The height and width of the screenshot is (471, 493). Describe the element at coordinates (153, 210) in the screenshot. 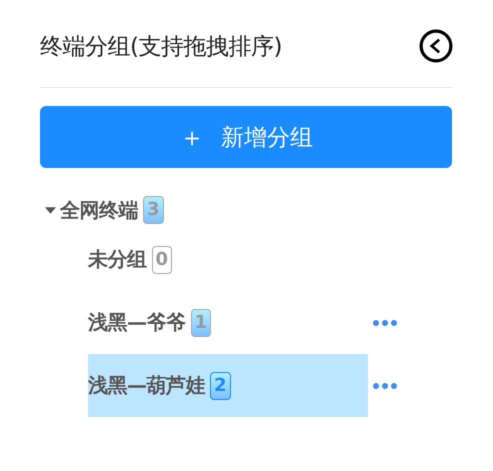

I see `count-badge: 3` at that location.